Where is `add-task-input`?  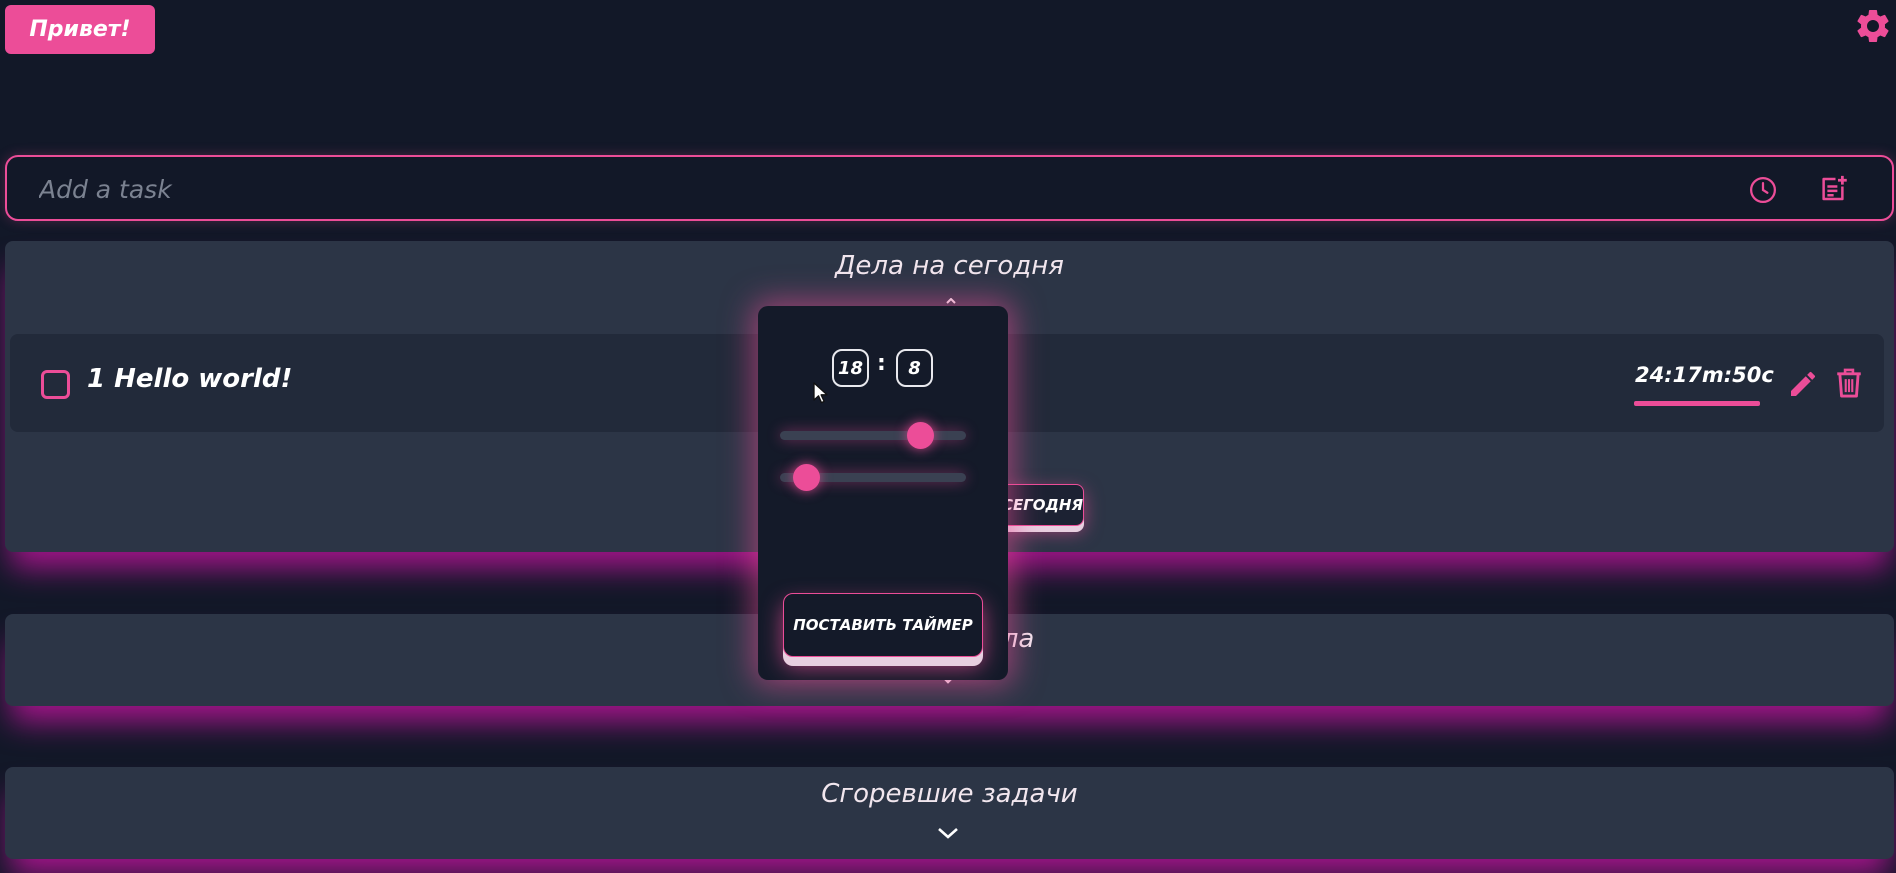 add-task-input is located at coordinates (839, 189).